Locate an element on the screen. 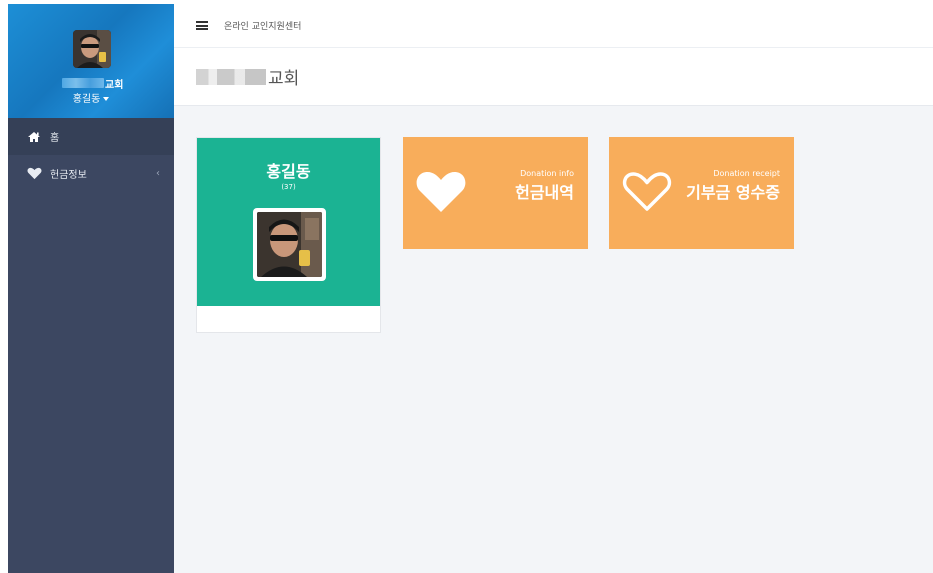 The image size is (933, 573). home-icon is located at coordinates (34, 137).